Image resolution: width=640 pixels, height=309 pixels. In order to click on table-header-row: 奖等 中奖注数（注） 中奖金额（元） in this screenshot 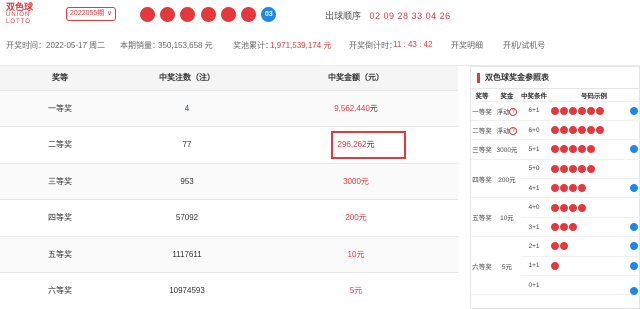, I will do `click(229, 78)`.